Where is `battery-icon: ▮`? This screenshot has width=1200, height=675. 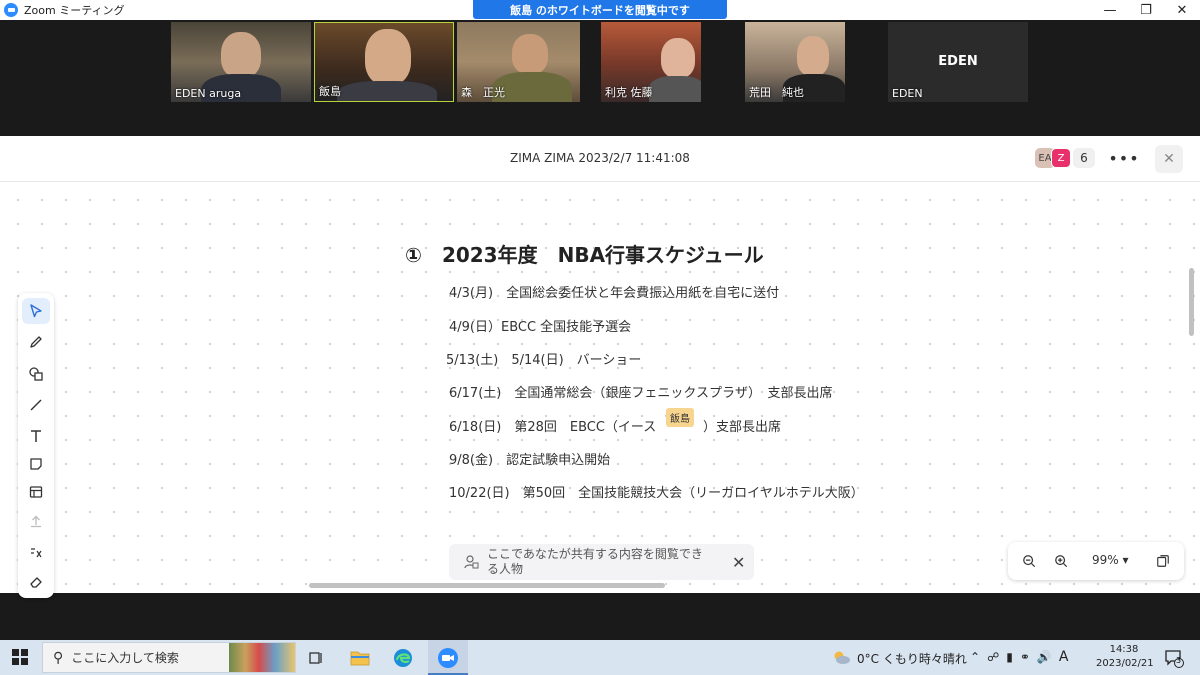
battery-icon: ▮ is located at coordinates (1009, 657).